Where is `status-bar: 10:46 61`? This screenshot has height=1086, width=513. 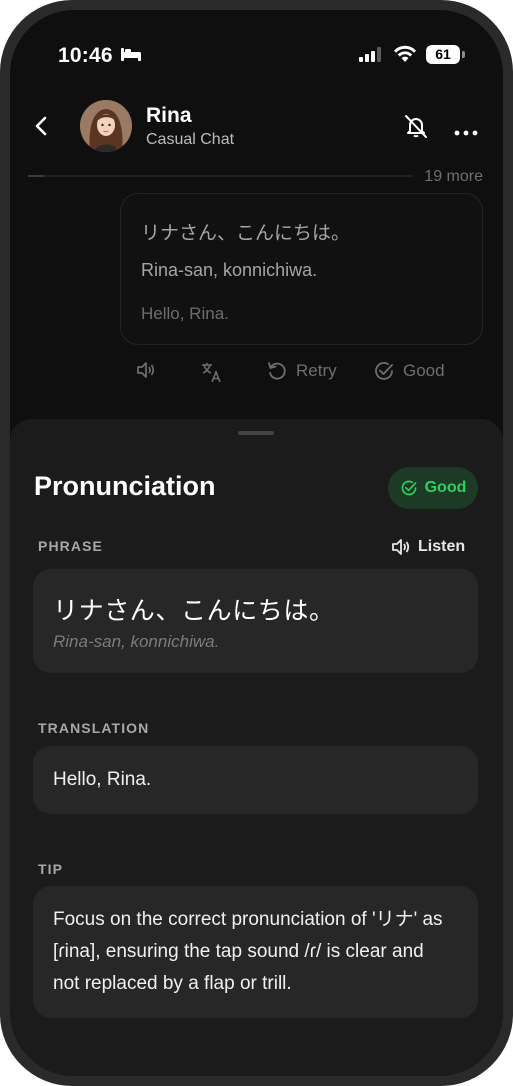 status-bar: 10:46 61 is located at coordinates (256, 50).